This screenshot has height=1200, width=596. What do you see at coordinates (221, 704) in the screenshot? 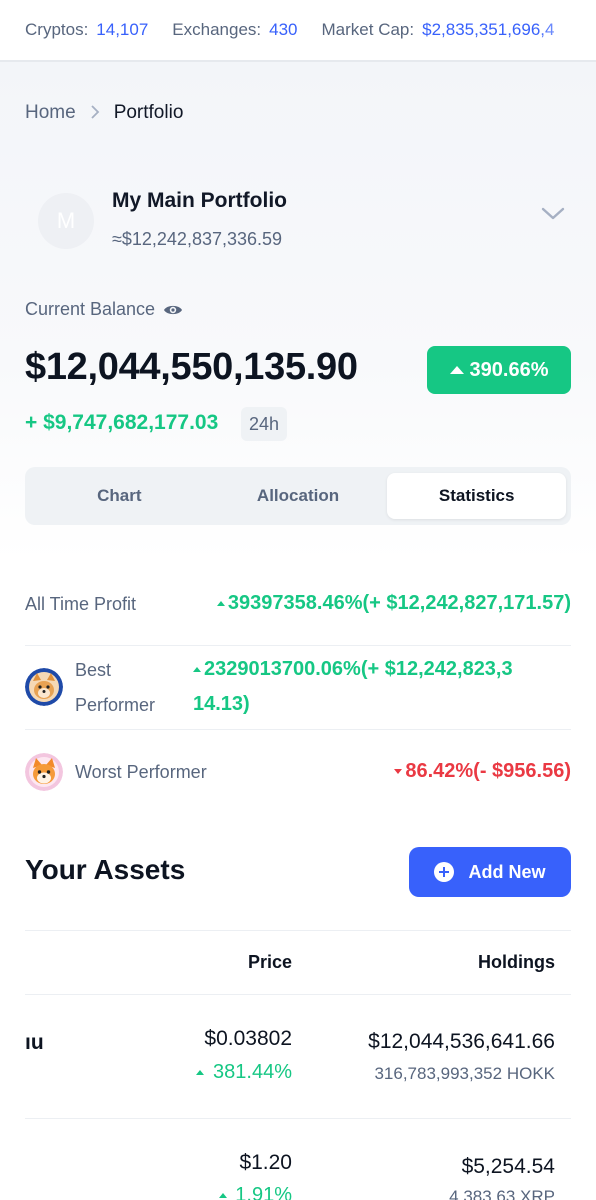
I see `best-performer-value-line2: 14.13)` at bounding box center [221, 704].